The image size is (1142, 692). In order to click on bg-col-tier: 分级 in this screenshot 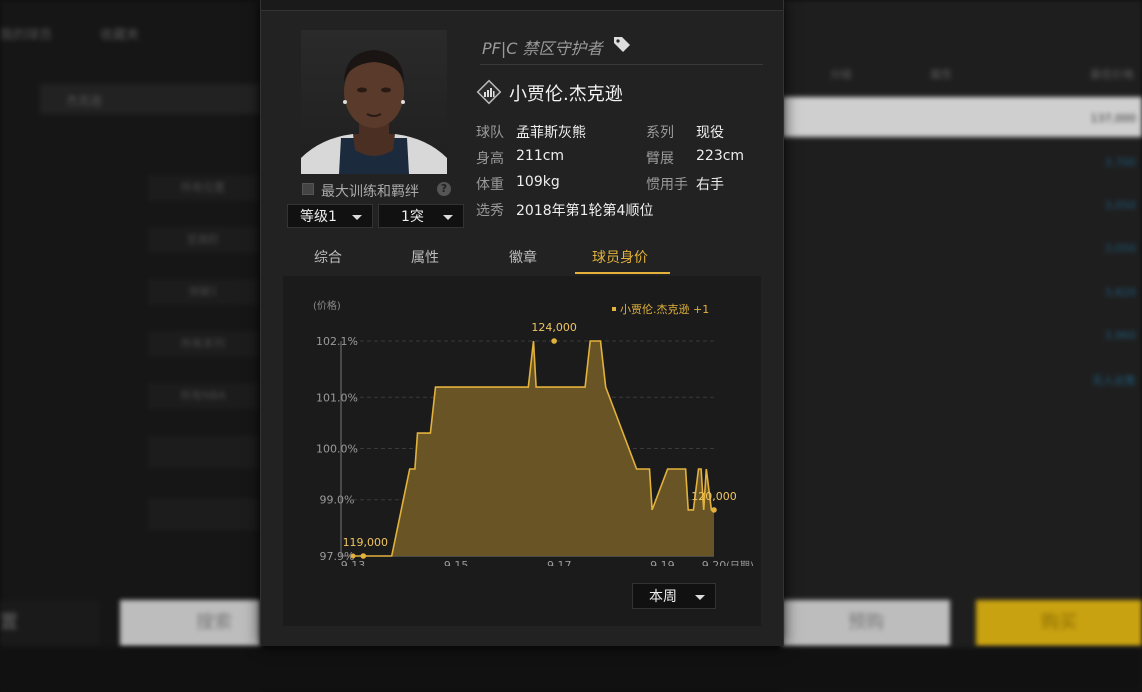, I will do `click(841, 74)`.